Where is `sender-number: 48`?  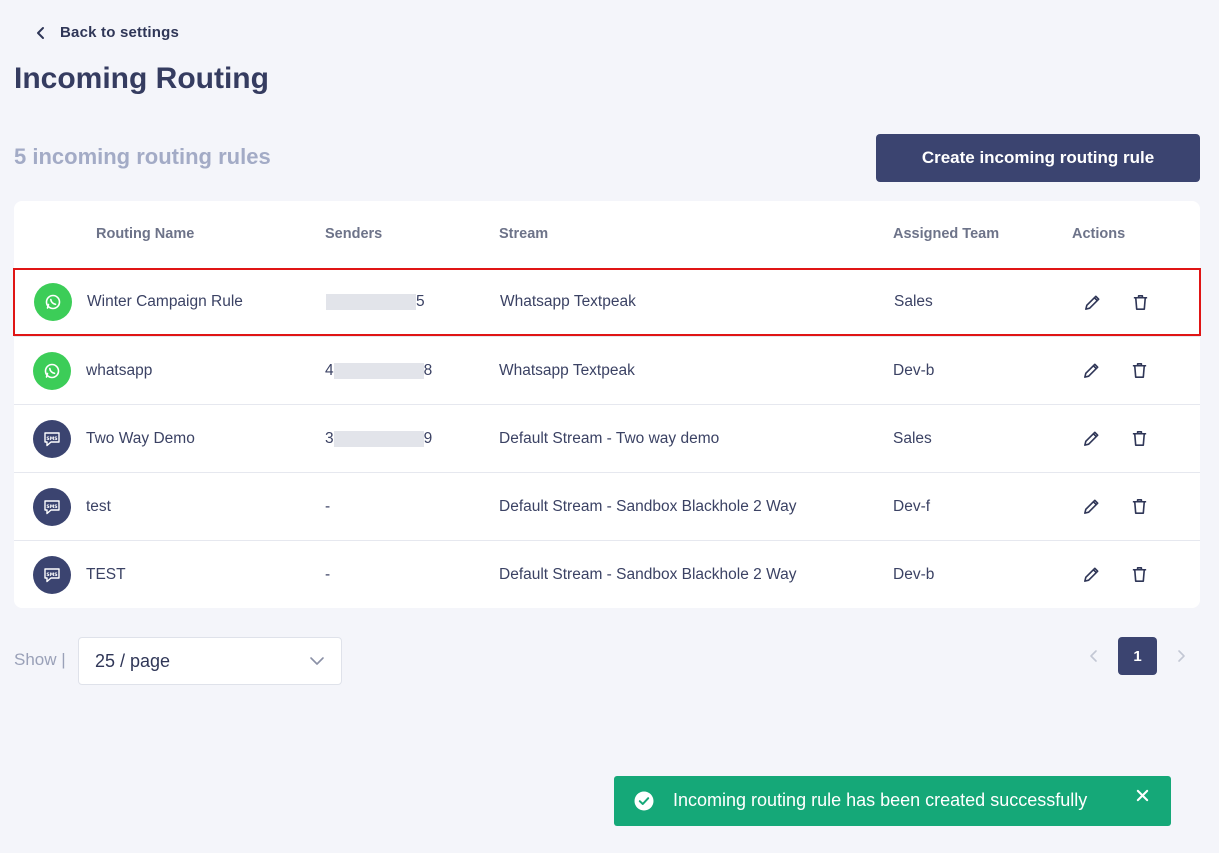
sender-number: 48 is located at coordinates (378, 371).